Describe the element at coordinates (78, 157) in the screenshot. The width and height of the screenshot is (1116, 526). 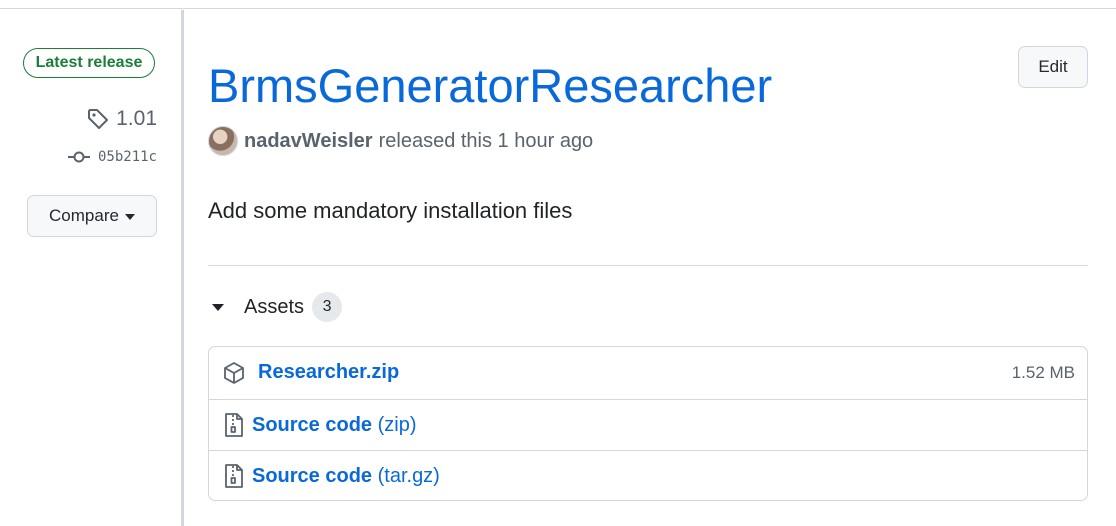
I see `git-commit-icon` at that location.